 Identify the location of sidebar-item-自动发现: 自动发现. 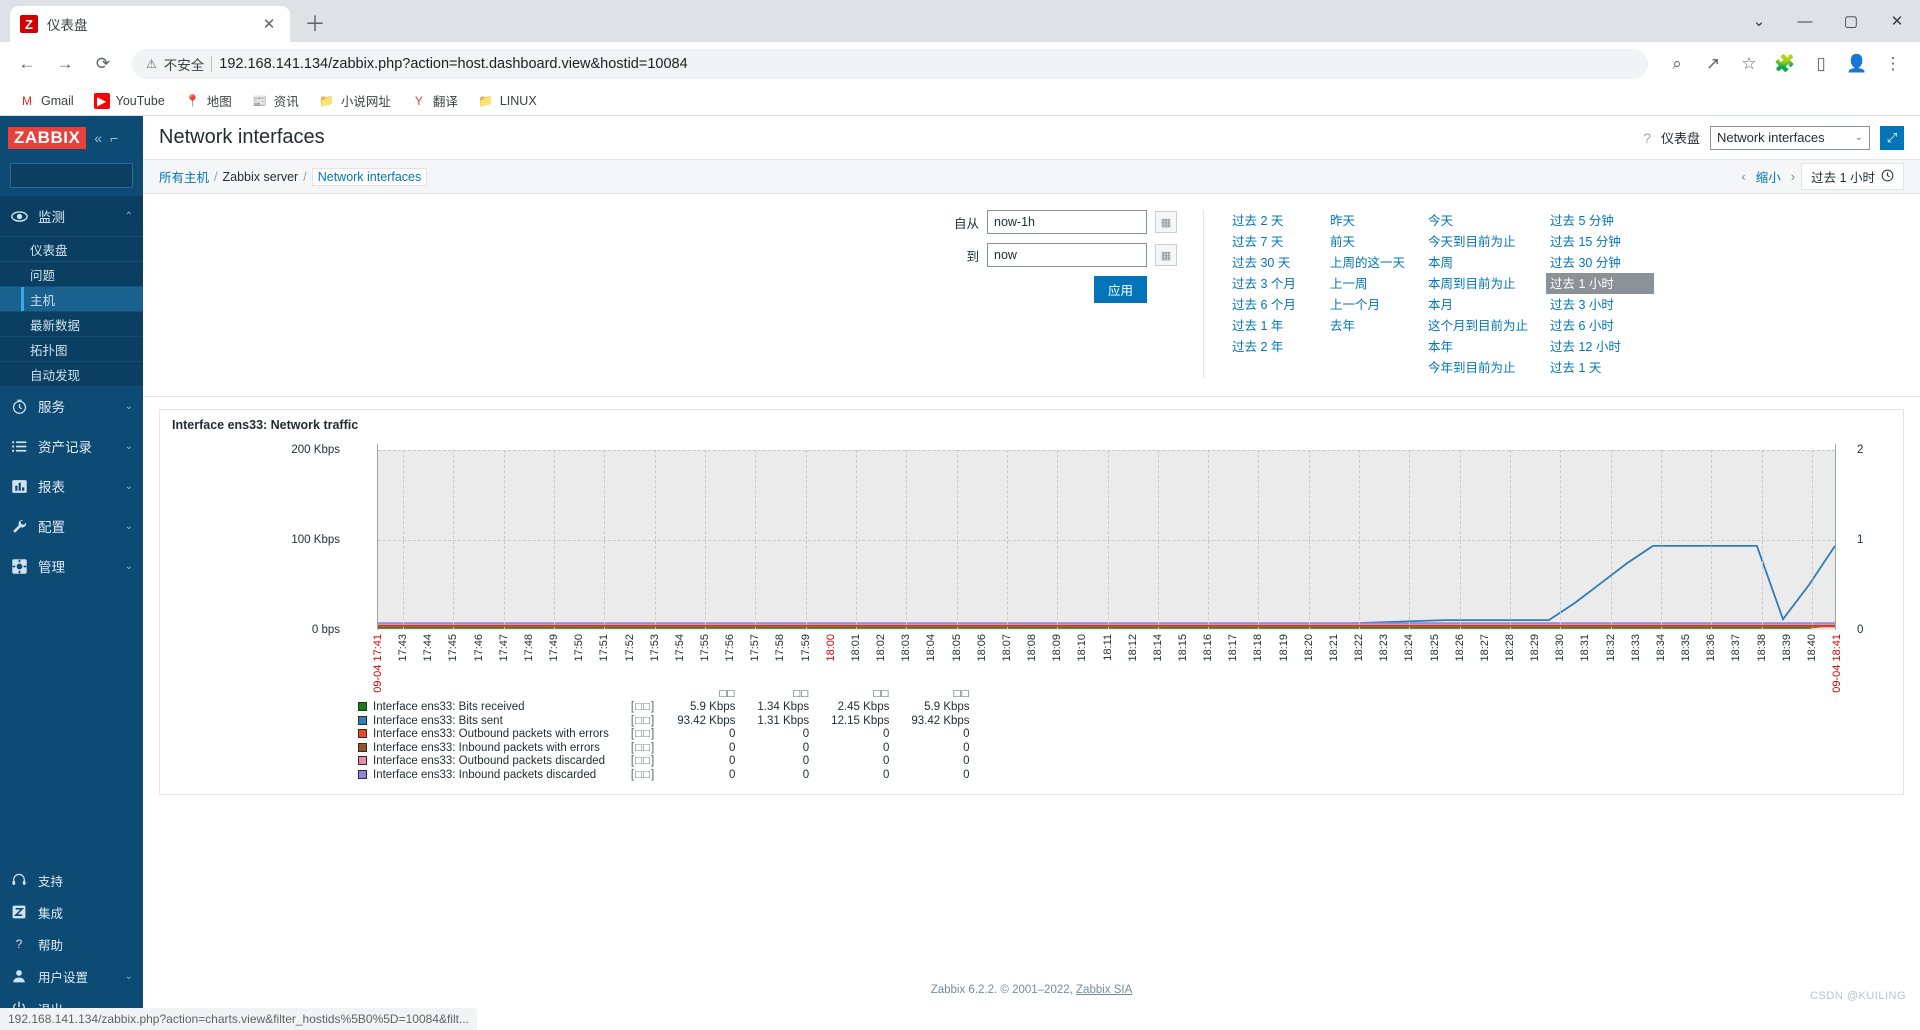
(71, 373).